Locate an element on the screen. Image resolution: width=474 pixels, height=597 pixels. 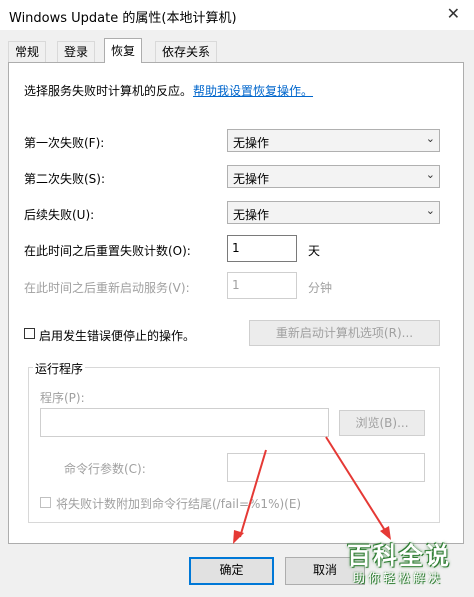
watermark-subtitle: 助你轻松解决 is located at coordinates (398, 578).